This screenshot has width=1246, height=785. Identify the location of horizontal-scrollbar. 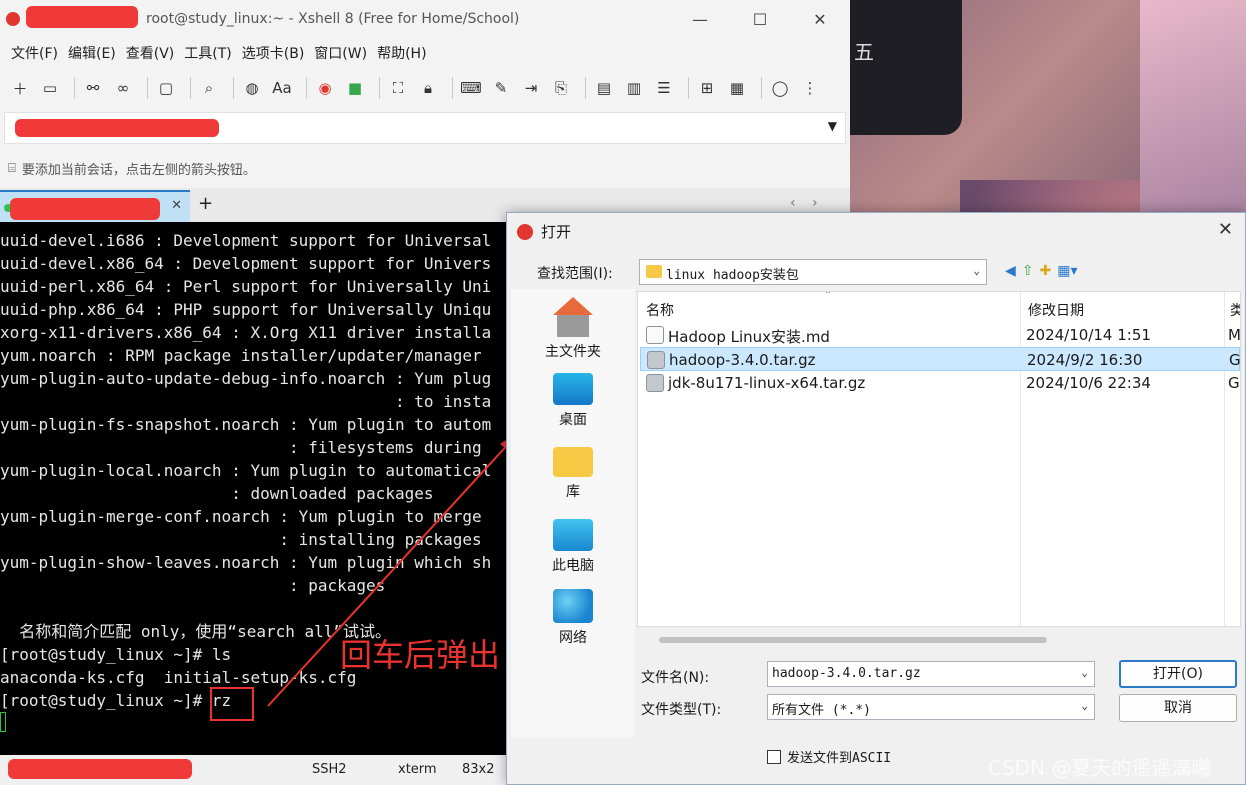
(853, 640).